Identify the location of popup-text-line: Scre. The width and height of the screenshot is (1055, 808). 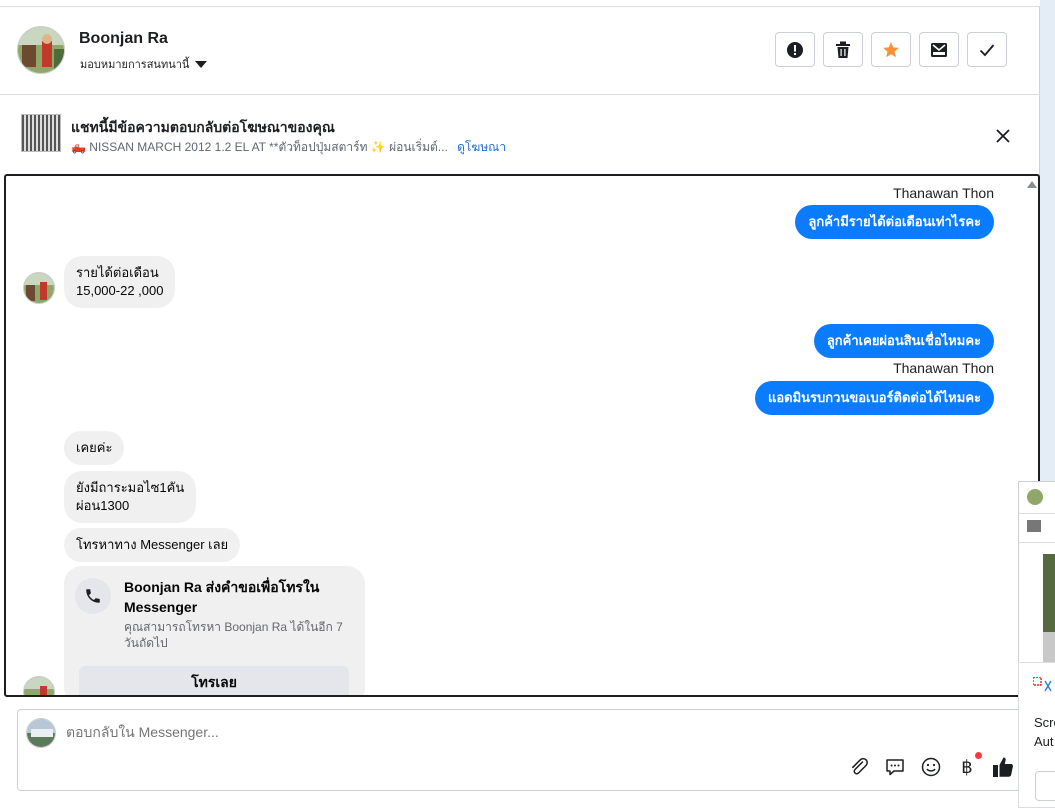
(1044, 722).